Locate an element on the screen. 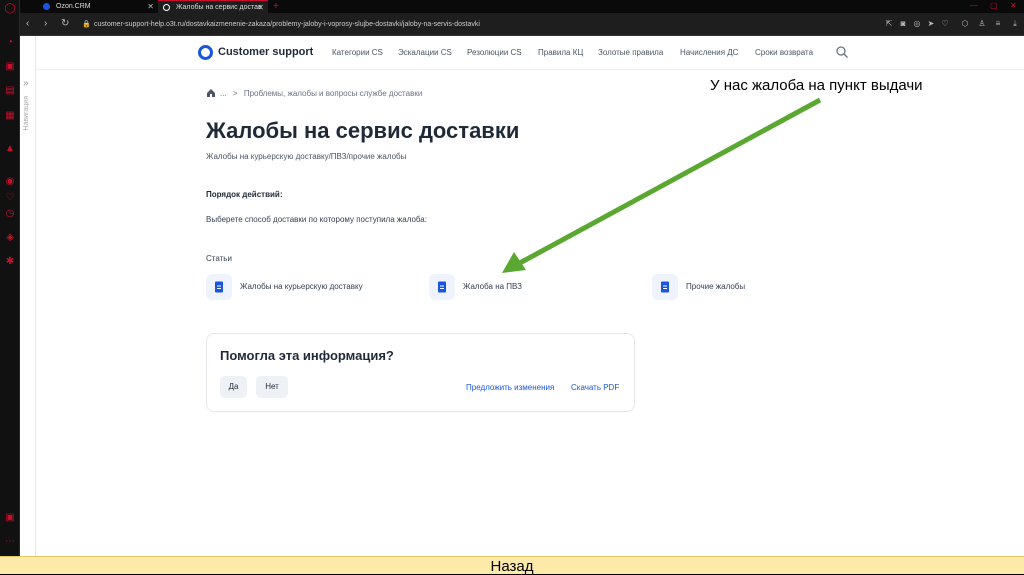 This screenshot has width=1024, height=575. camera-icon: ◙ is located at coordinates (903, 24).